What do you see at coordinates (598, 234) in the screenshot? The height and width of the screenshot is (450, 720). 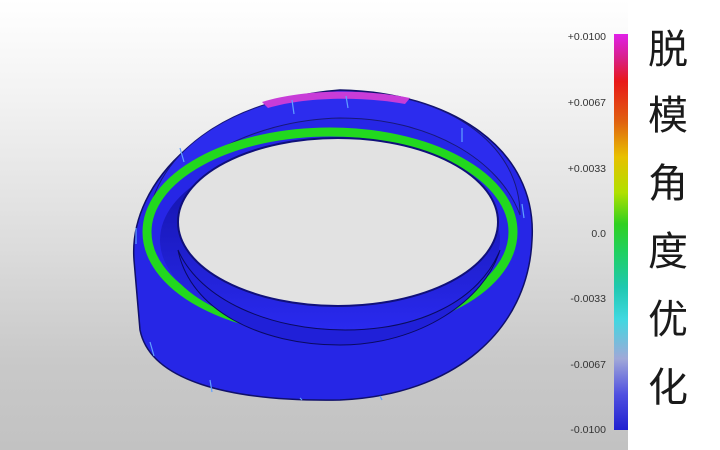 I see `legend-tick-zero: 0.0` at bounding box center [598, 234].